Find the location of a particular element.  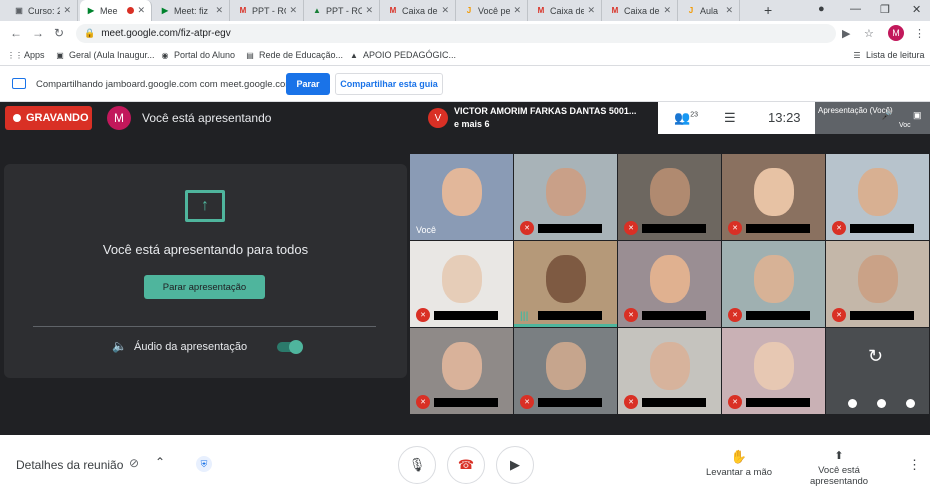

participant-tile: ||| is located at coordinates (565, 284).